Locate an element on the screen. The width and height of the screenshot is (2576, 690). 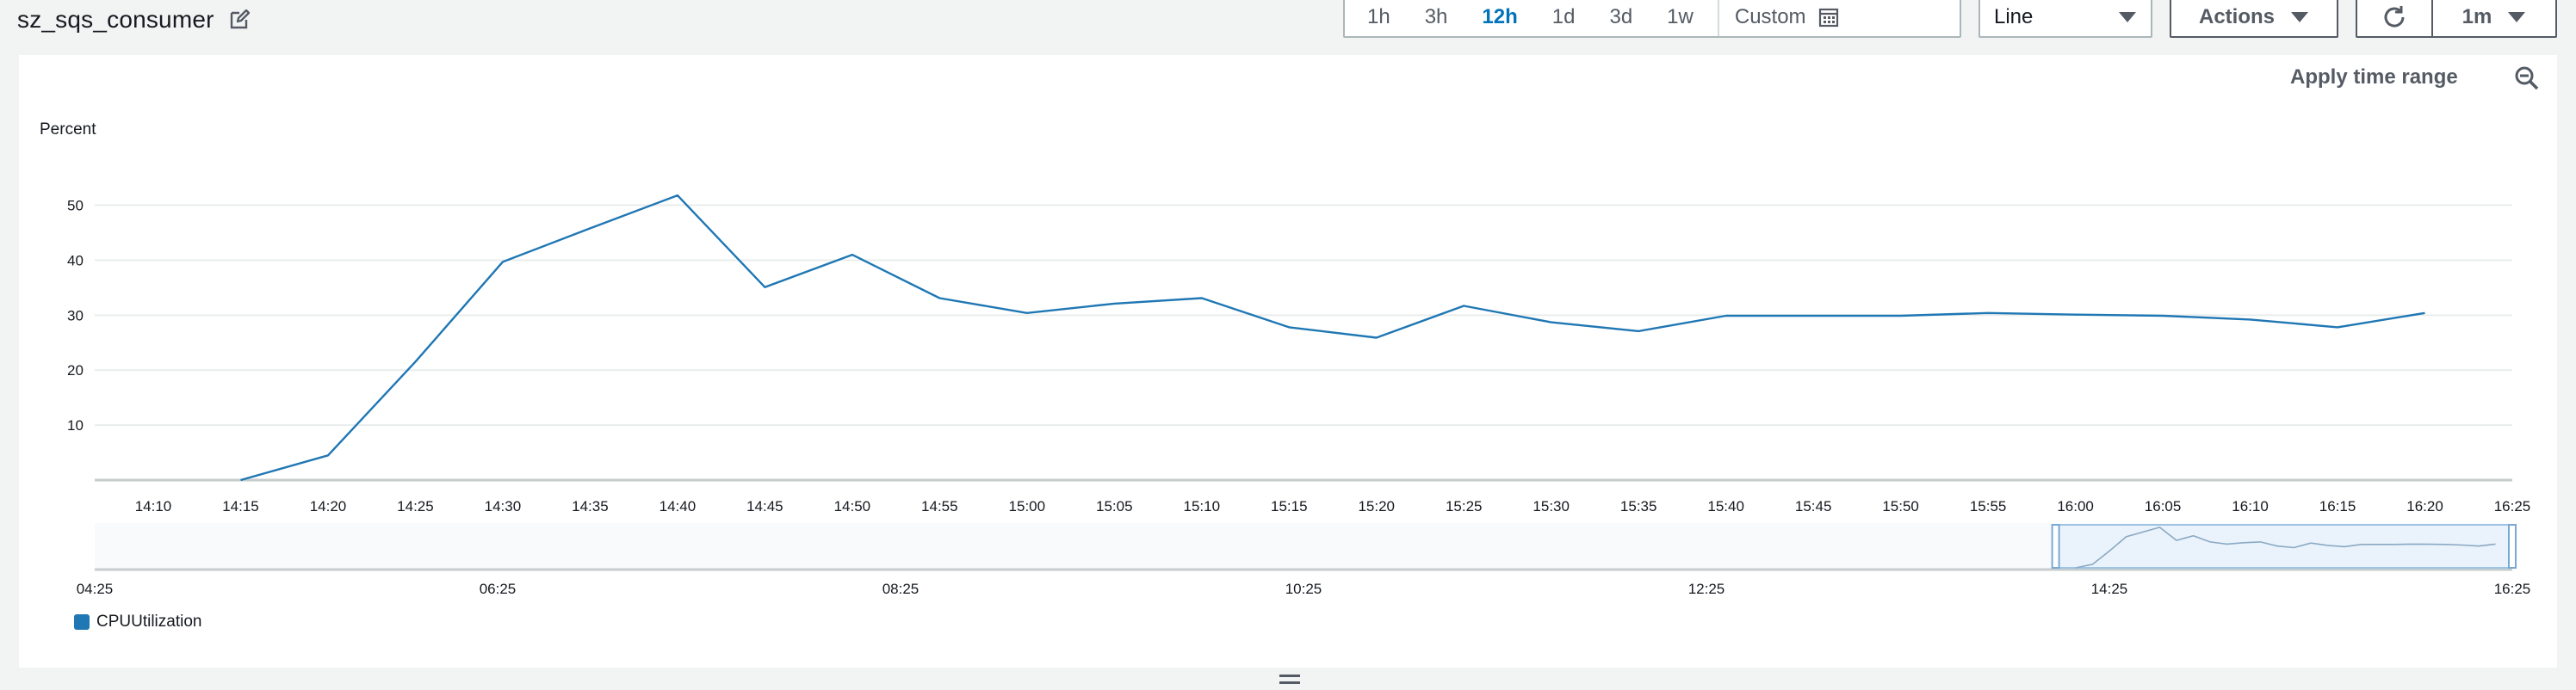
x-tick-label: 15:15 is located at coordinates (1289, 506).